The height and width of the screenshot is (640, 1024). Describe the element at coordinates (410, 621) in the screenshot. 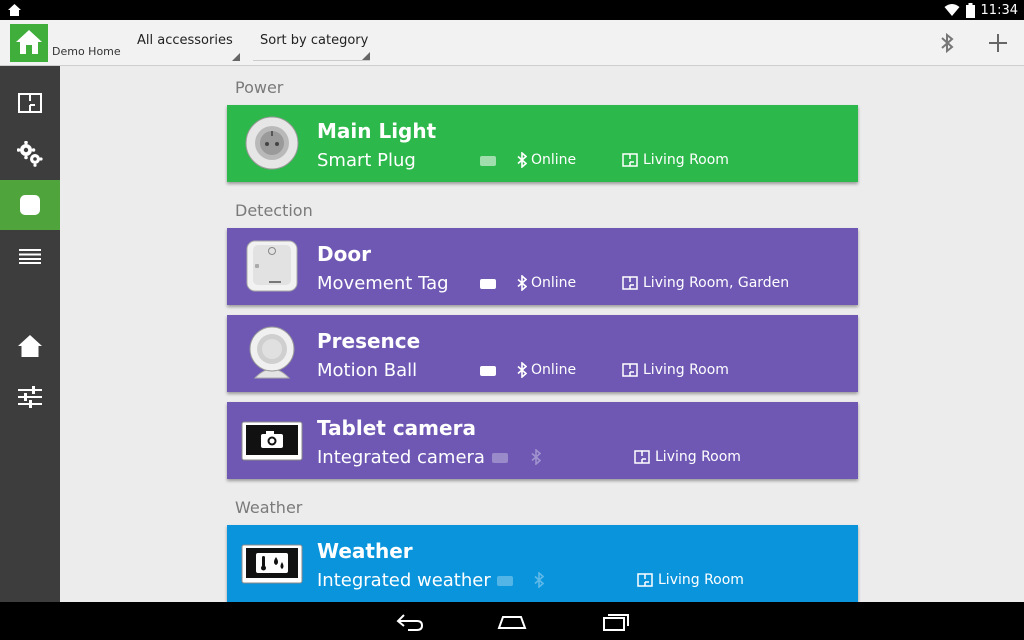

I see `back-button` at that location.